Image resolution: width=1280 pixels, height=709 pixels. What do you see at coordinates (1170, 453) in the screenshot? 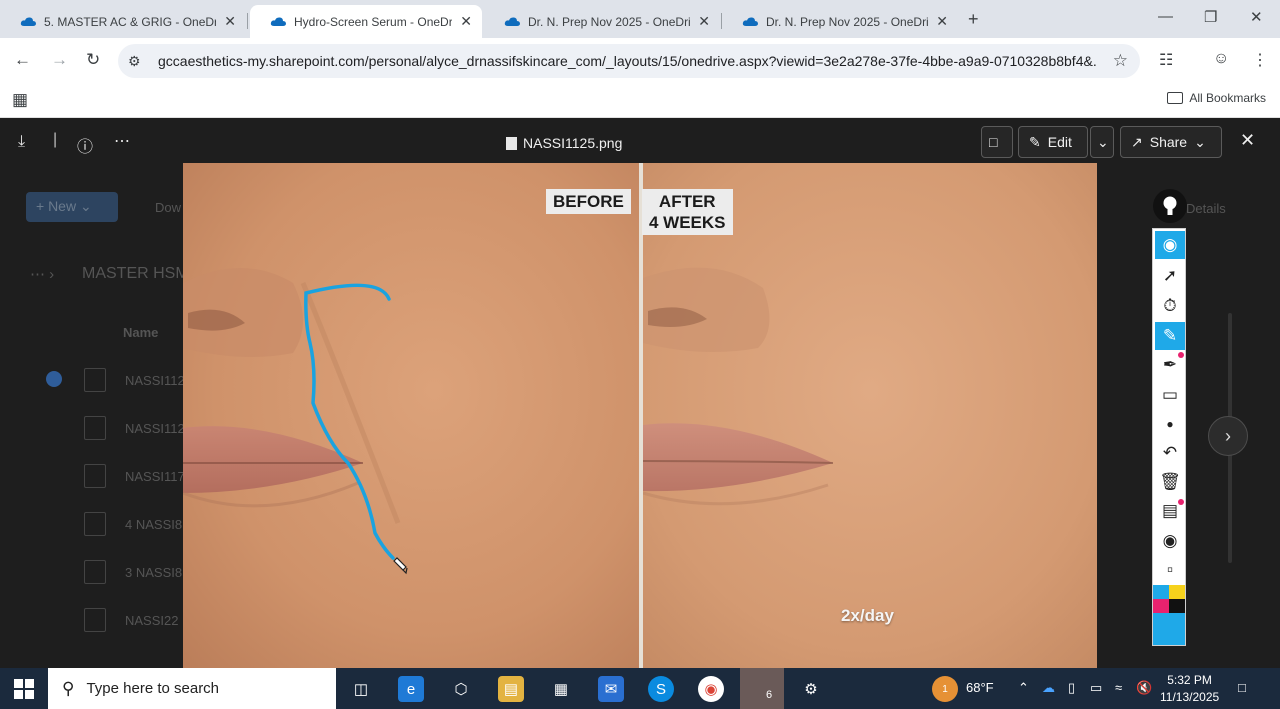
I see `undo-icon: ↶` at bounding box center [1170, 453].